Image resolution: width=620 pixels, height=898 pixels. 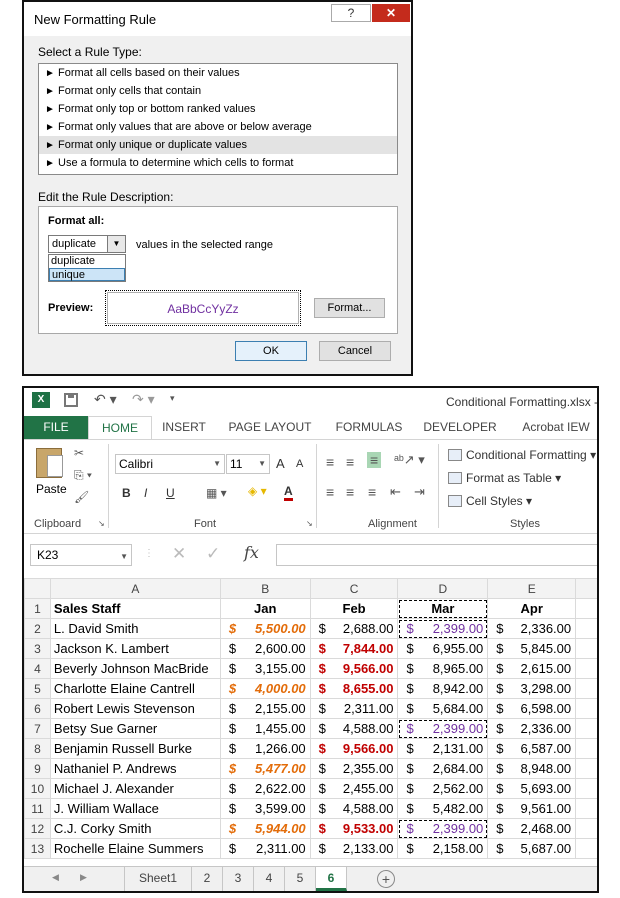 I want to click on dropdown-option-unique: unique, so click(x=87, y=274).